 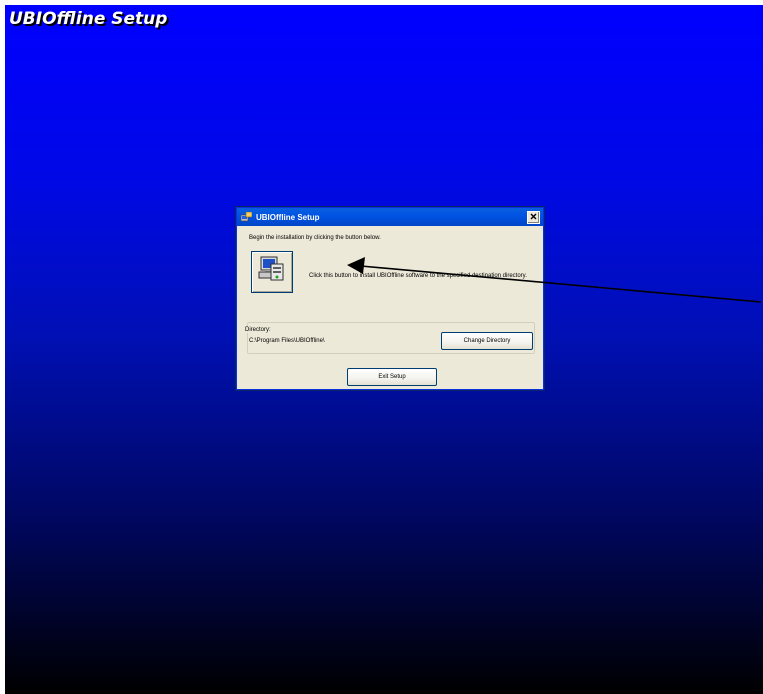 I want to click on install-button, so click(x=272, y=272).